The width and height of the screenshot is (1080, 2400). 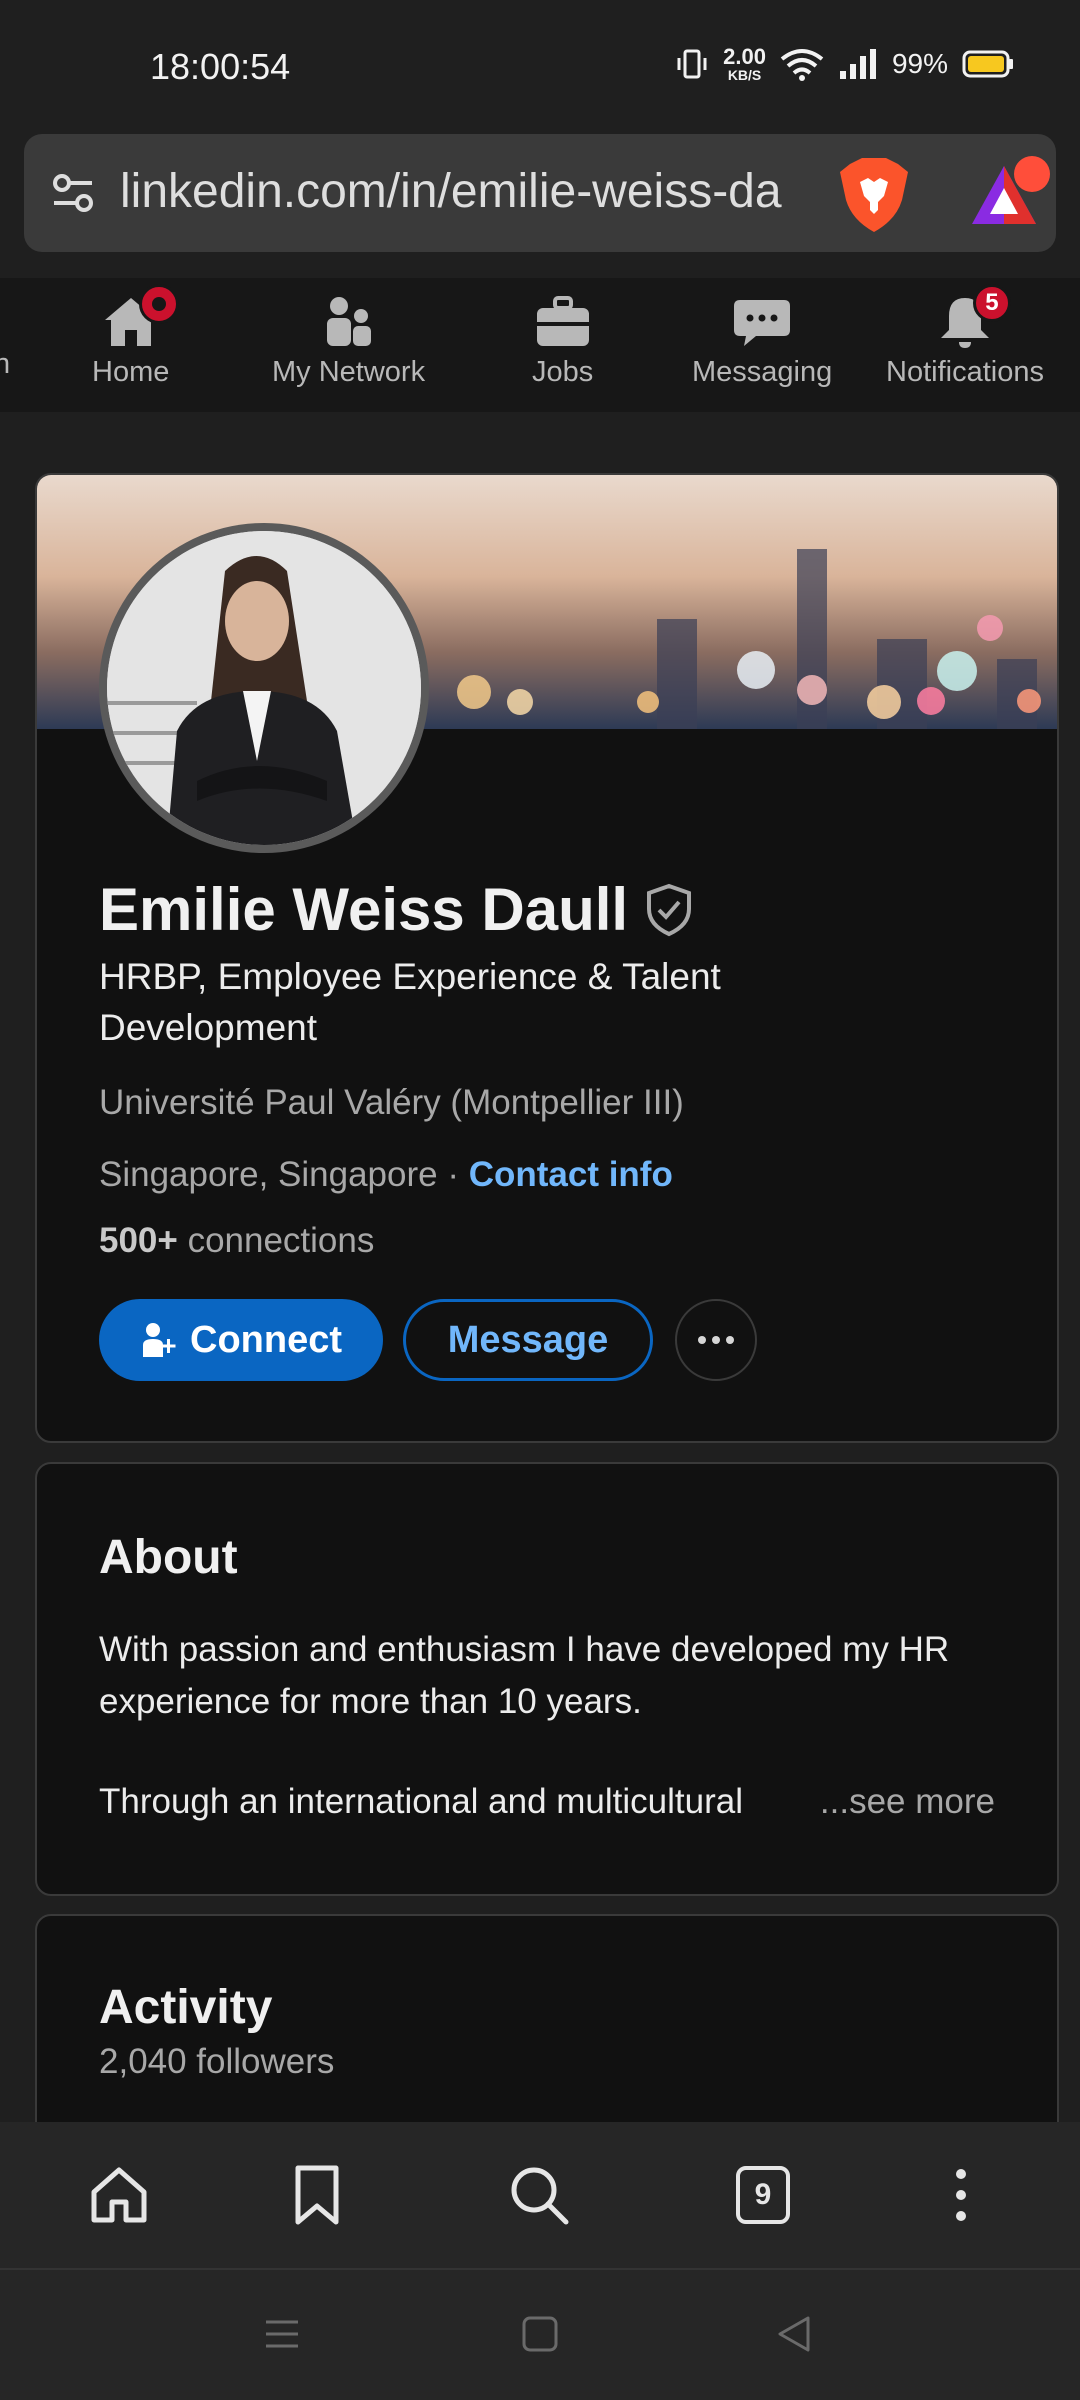 What do you see at coordinates (907, 1802) in the screenshot?
I see `see-more-link: ...see more` at bounding box center [907, 1802].